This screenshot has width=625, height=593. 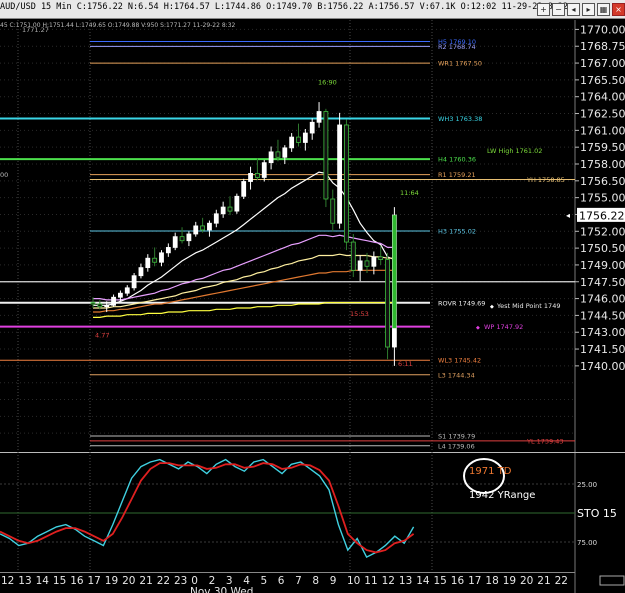 What do you see at coordinates (102, 336) in the screenshot?
I see `chart-annotation: 4.77` at bounding box center [102, 336].